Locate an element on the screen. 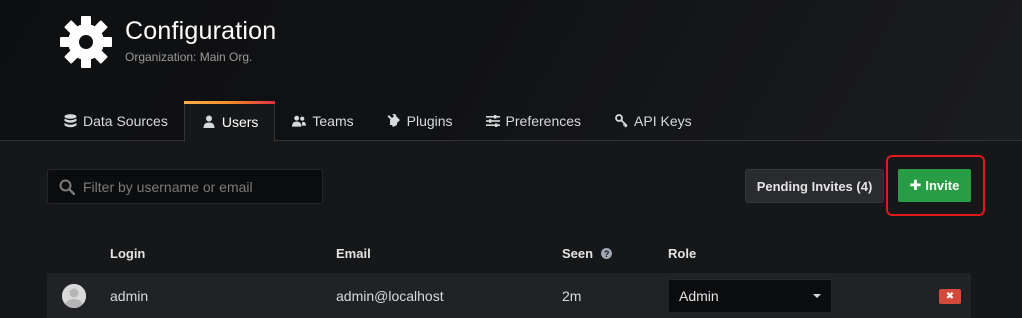  invite-button: ✚ Invite is located at coordinates (934, 185).